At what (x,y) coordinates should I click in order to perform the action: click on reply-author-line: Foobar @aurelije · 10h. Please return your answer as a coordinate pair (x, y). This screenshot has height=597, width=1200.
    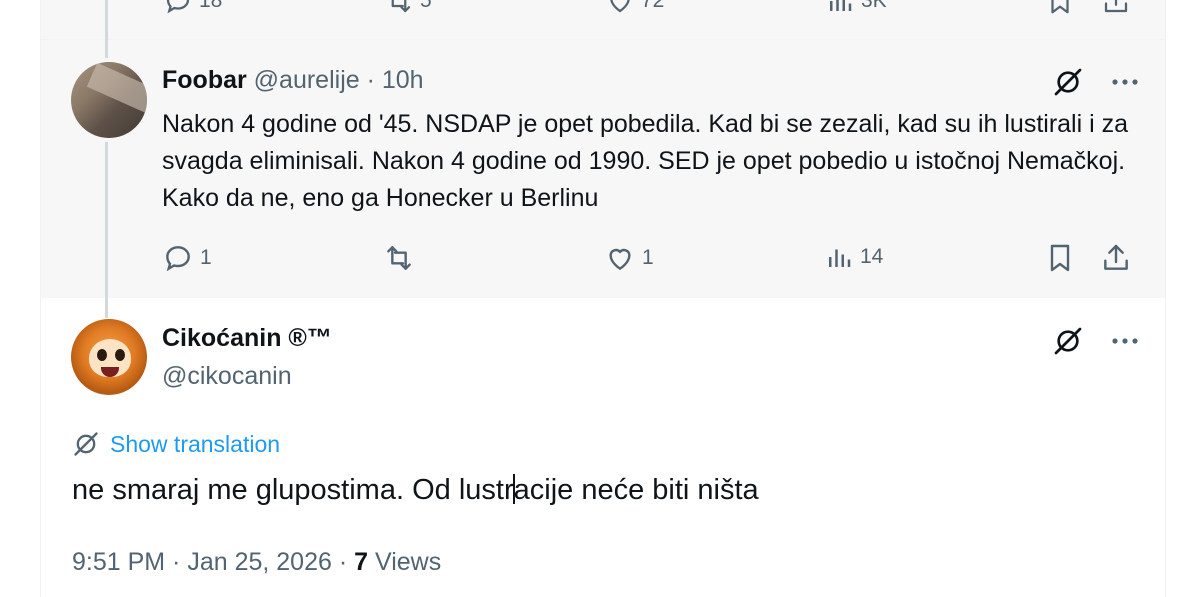
    Looking at the image, I should click on (293, 80).